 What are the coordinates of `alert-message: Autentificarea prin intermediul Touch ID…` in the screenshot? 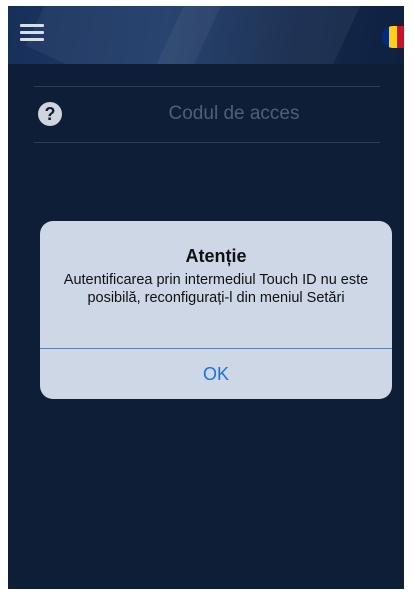 It's located at (216, 289).